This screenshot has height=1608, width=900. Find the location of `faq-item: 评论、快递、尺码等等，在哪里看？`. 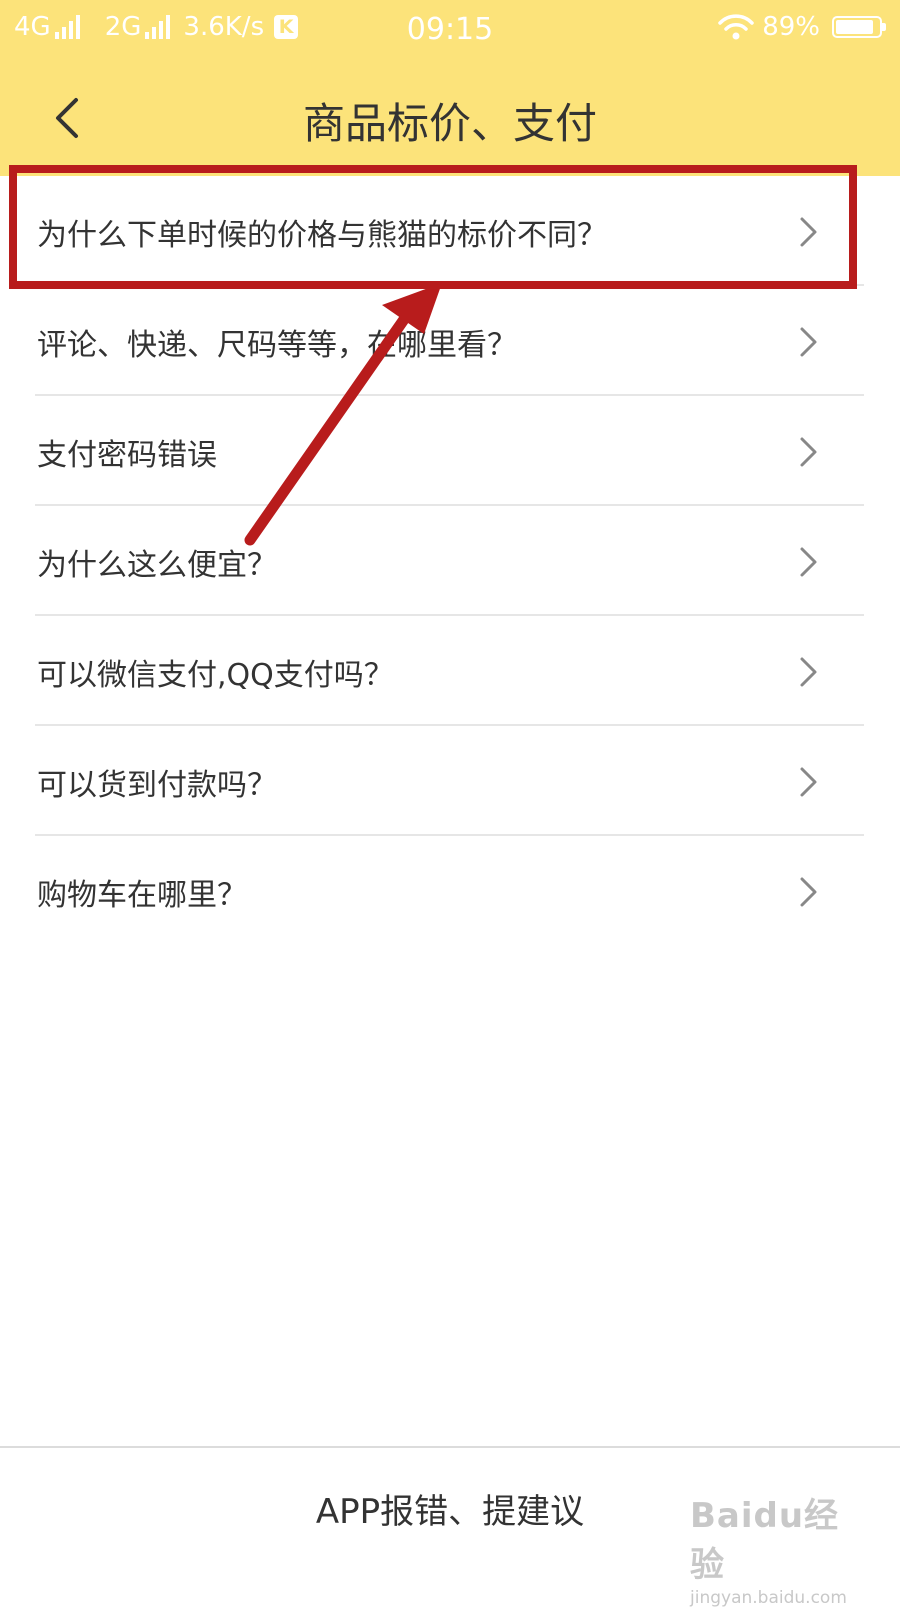

faq-item: 评论、快递、尺码等等，在哪里看？ is located at coordinates (450, 341).